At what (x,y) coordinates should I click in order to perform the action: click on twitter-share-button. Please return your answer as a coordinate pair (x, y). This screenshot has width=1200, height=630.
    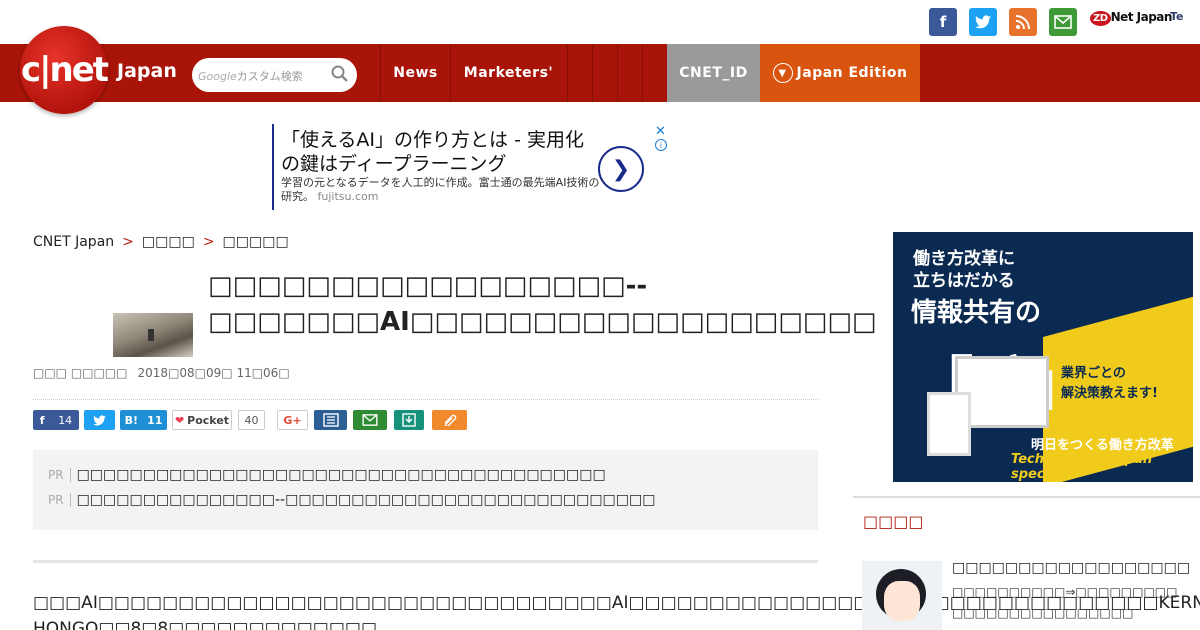
    Looking at the image, I should click on (99, 420).